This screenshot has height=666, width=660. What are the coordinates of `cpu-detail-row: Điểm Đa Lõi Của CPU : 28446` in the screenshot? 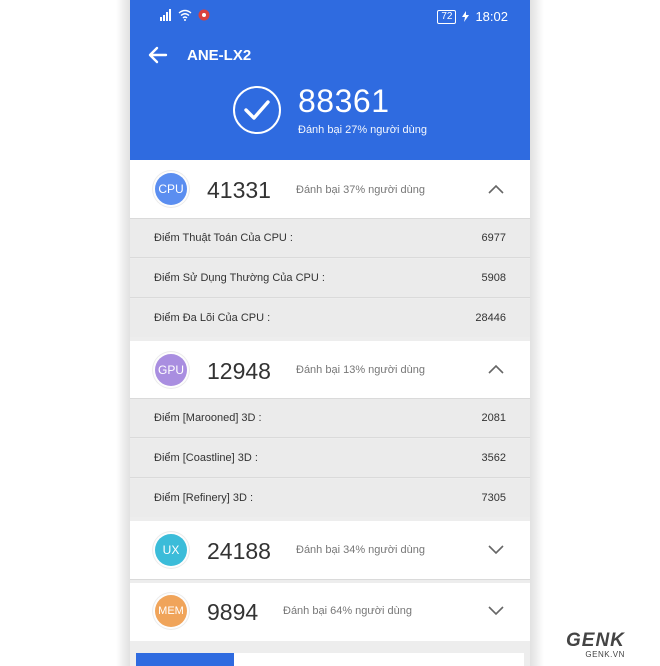 It's located at (330, 318).